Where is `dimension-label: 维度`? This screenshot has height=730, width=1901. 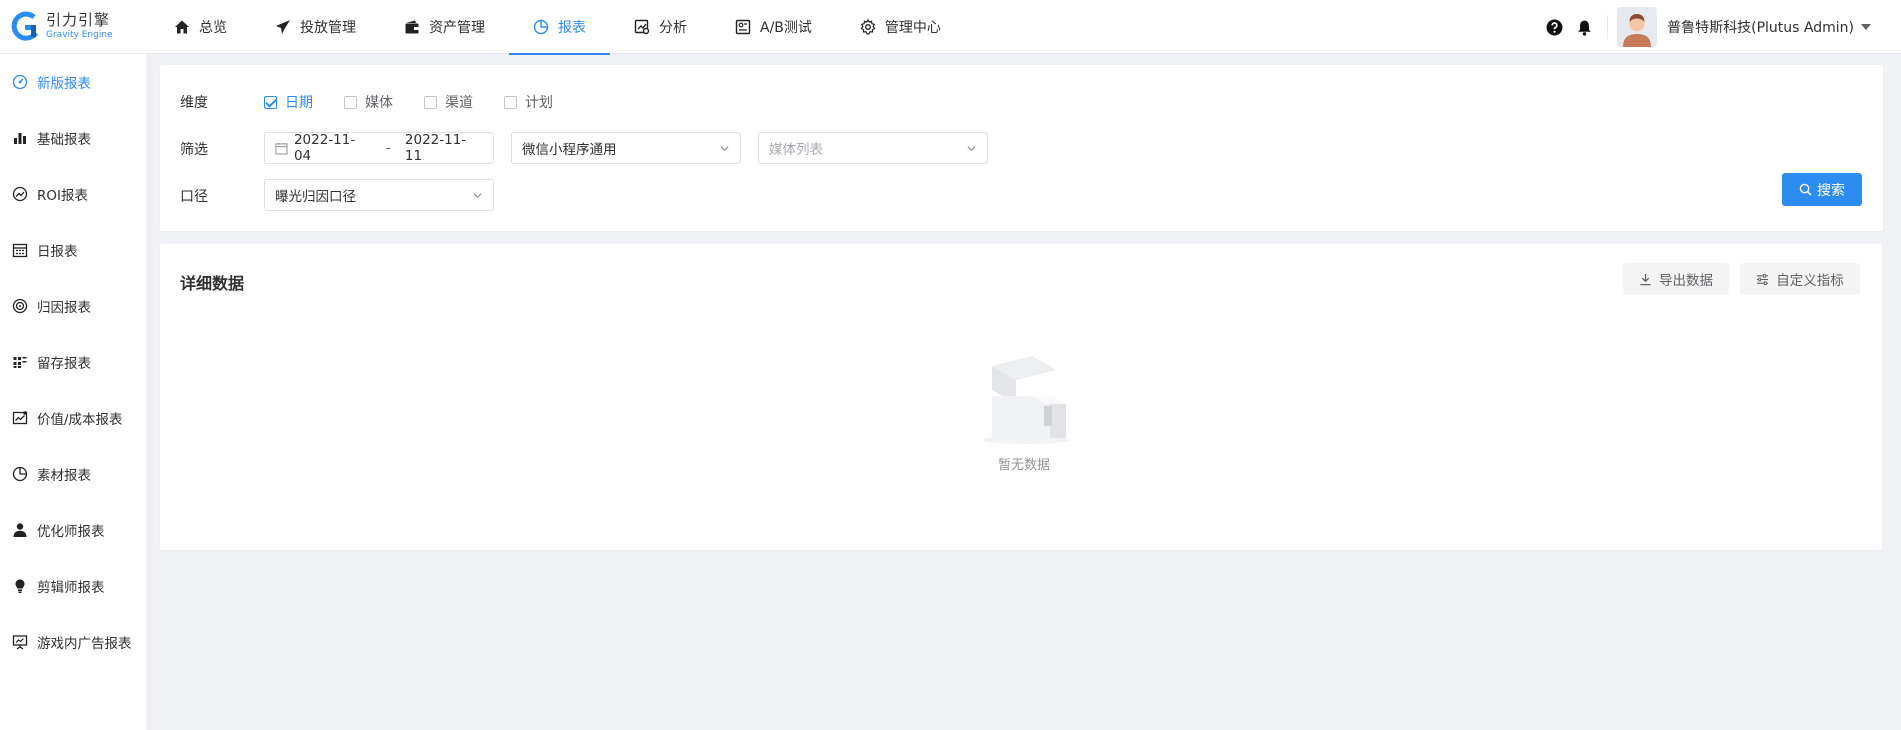 dimension-label: 维度 is located at coordinates (194, 103).